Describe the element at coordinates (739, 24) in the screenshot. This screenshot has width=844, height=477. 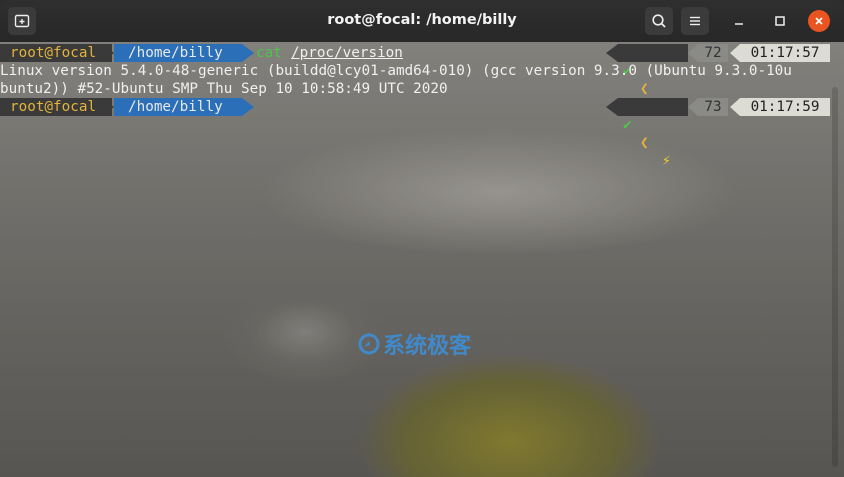
I see `minimize-icon` at that location.